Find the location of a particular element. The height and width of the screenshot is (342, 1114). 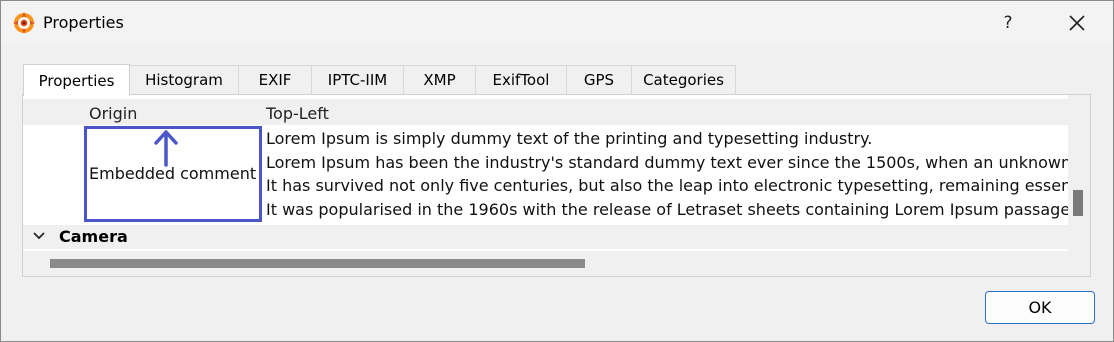

tab-categories: Categories is located at coordinates (684, 80).